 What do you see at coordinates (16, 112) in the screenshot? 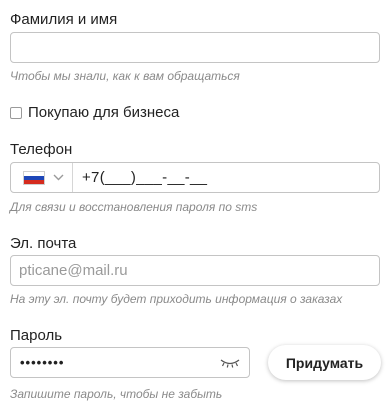
I see `checkbox-icon` at bounding box center [16, 112].